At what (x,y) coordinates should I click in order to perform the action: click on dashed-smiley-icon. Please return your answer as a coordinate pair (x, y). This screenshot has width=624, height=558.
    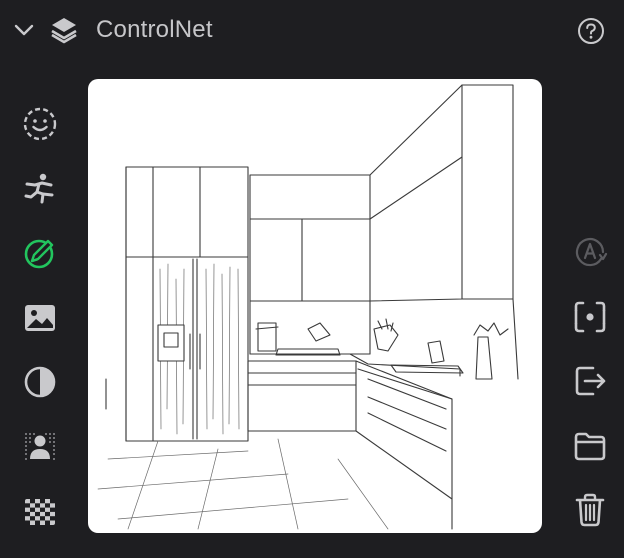
    Looking at the image, I should click on (40, 124).